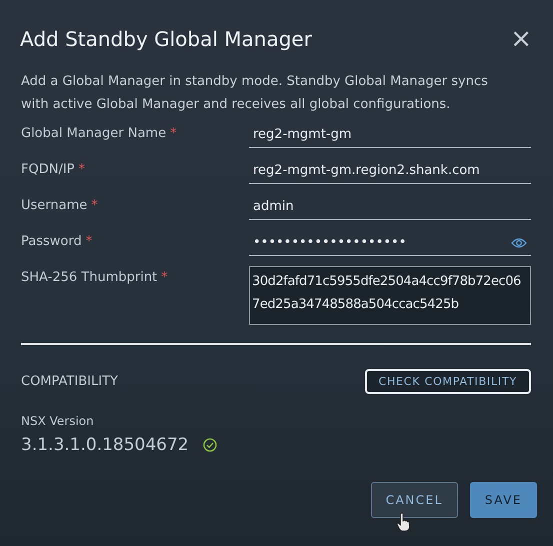  I want to click on text-field: reg2-mgmt-gm.region2.shank.com, so click(390, 171).